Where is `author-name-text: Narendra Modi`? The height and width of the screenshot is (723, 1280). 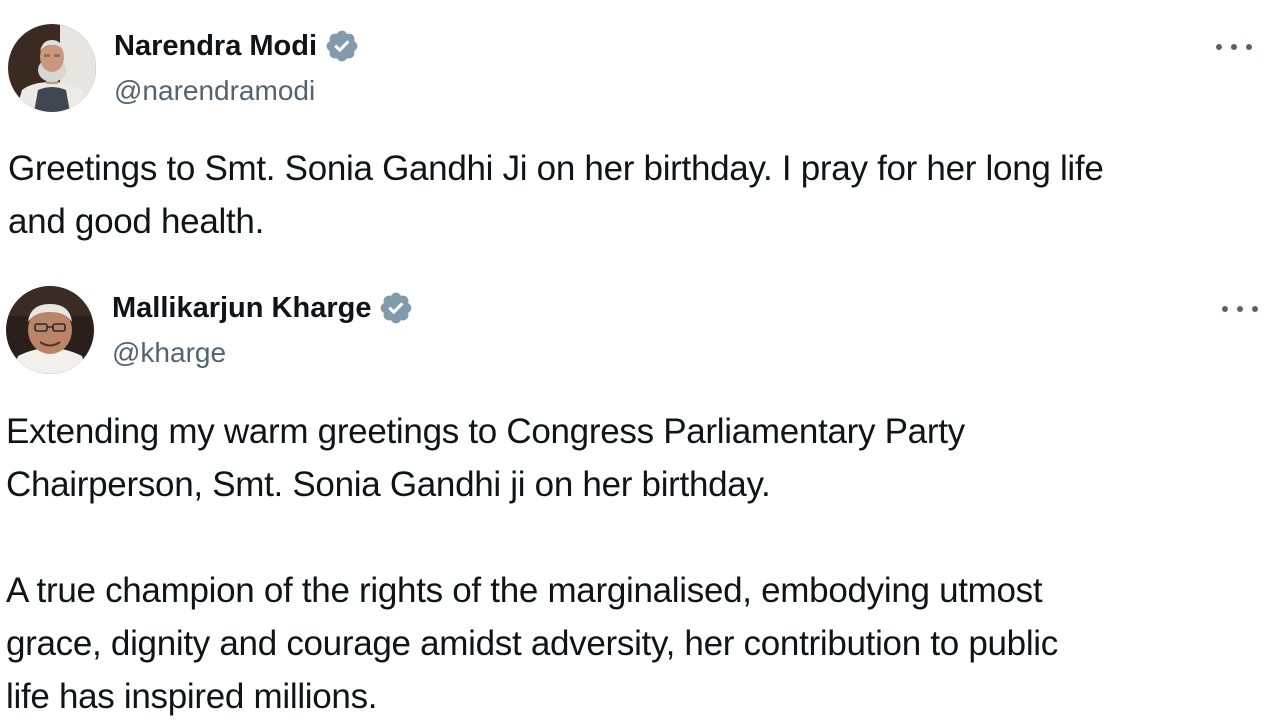 author-name-text: Narendra Modi is located at coordinates (215, 46).